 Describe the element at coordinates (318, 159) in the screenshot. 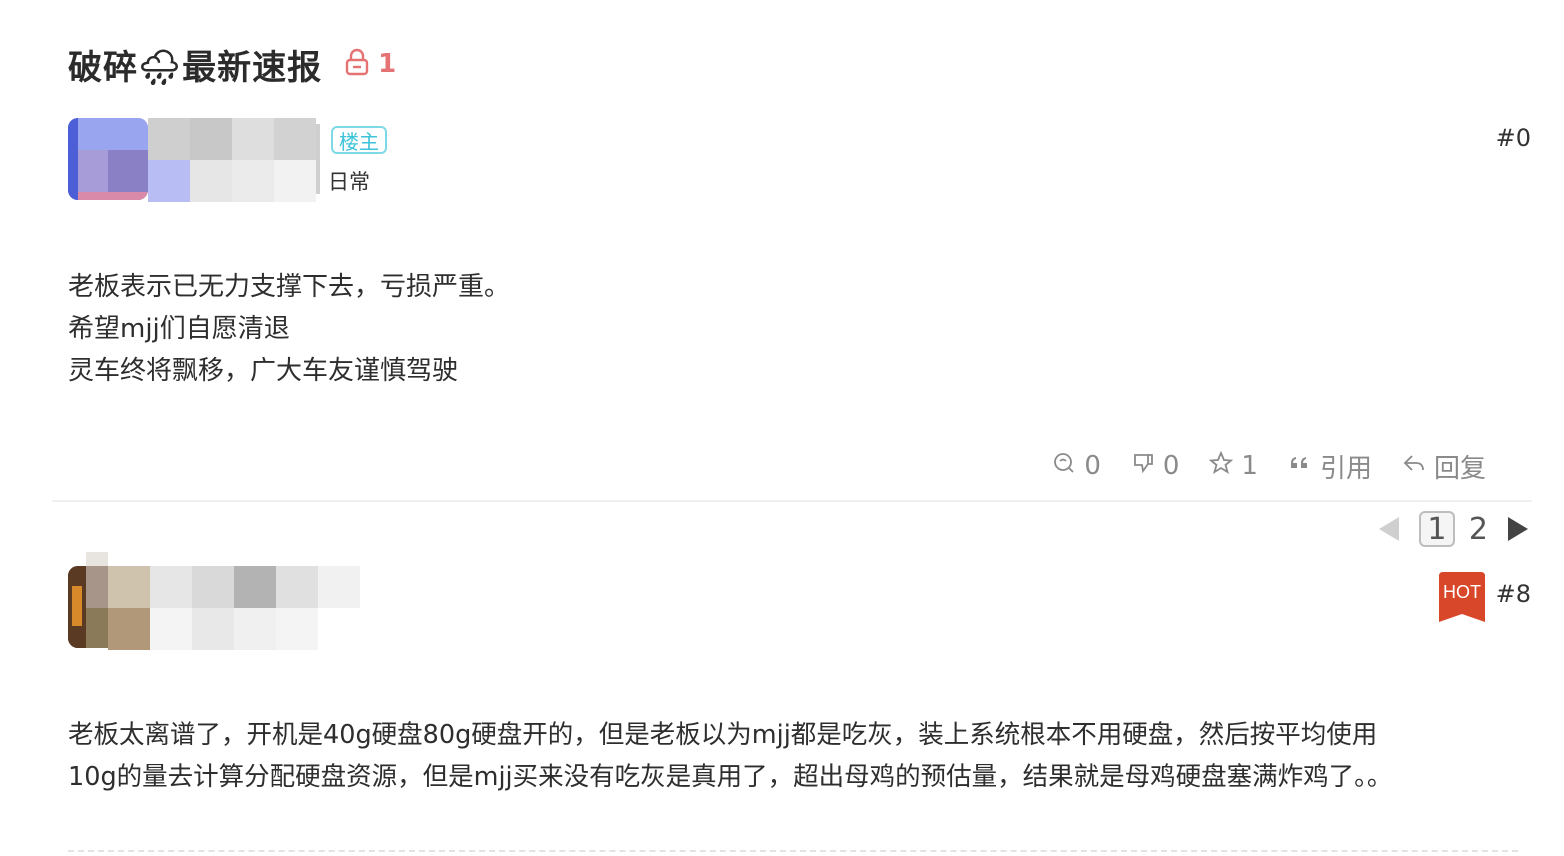

I see `username-edge` at that location.